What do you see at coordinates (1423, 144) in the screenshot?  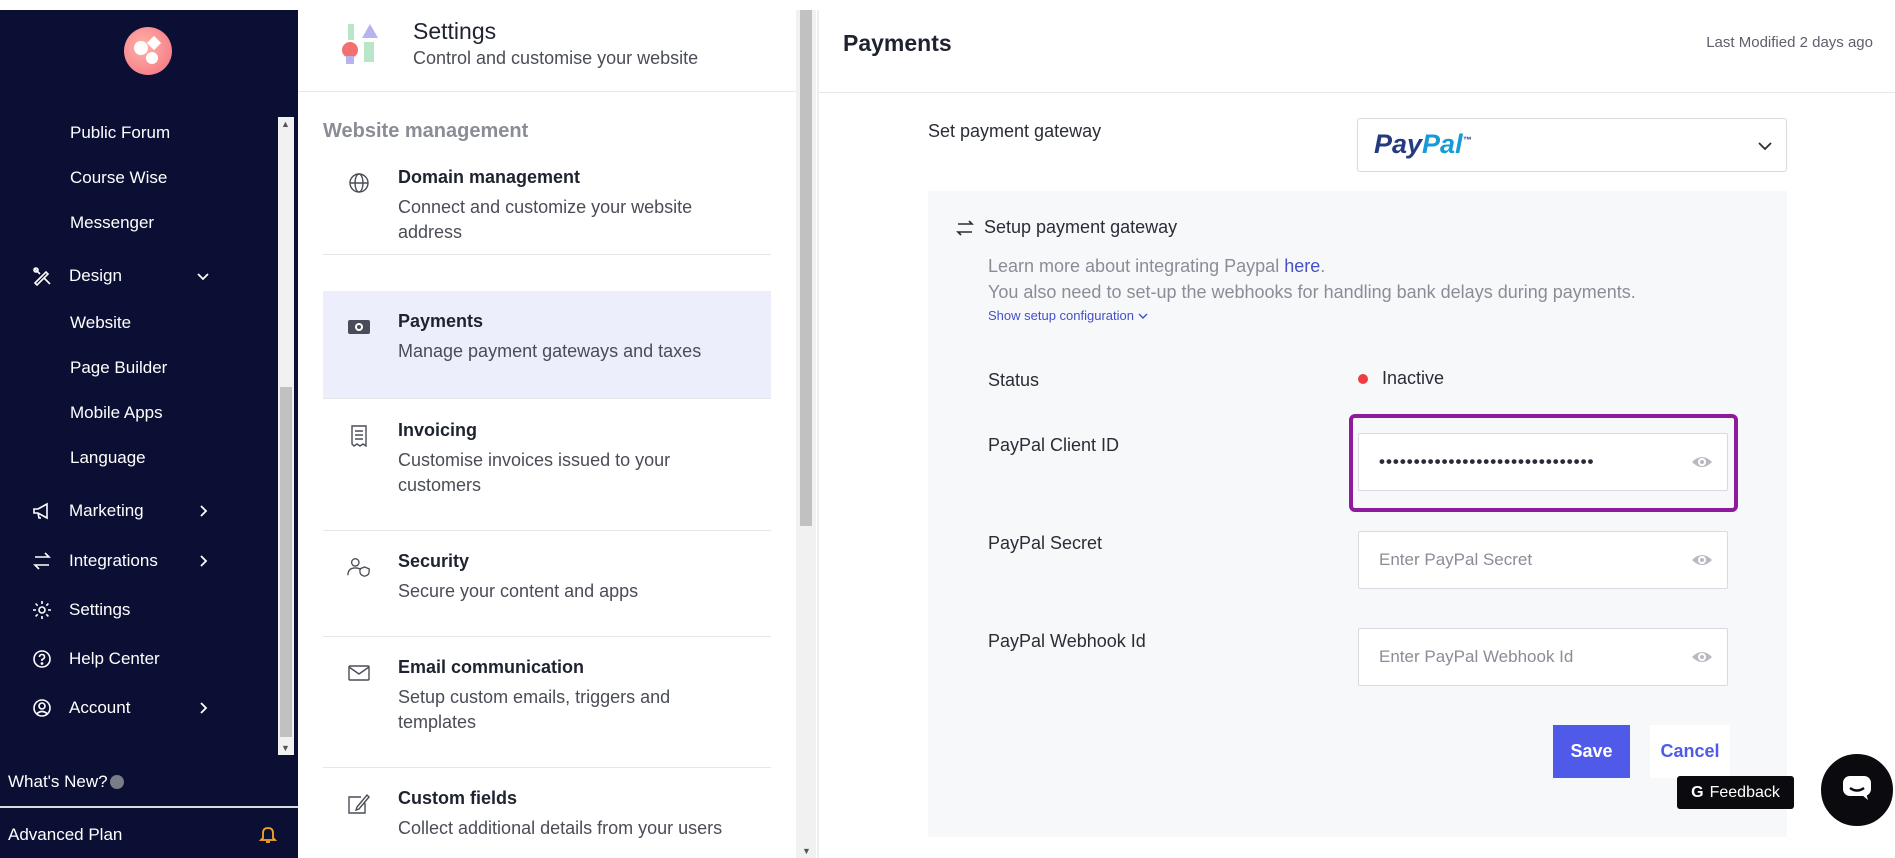 I see `paypal-logo: PayPal™` at bounding box center [1423, 144].